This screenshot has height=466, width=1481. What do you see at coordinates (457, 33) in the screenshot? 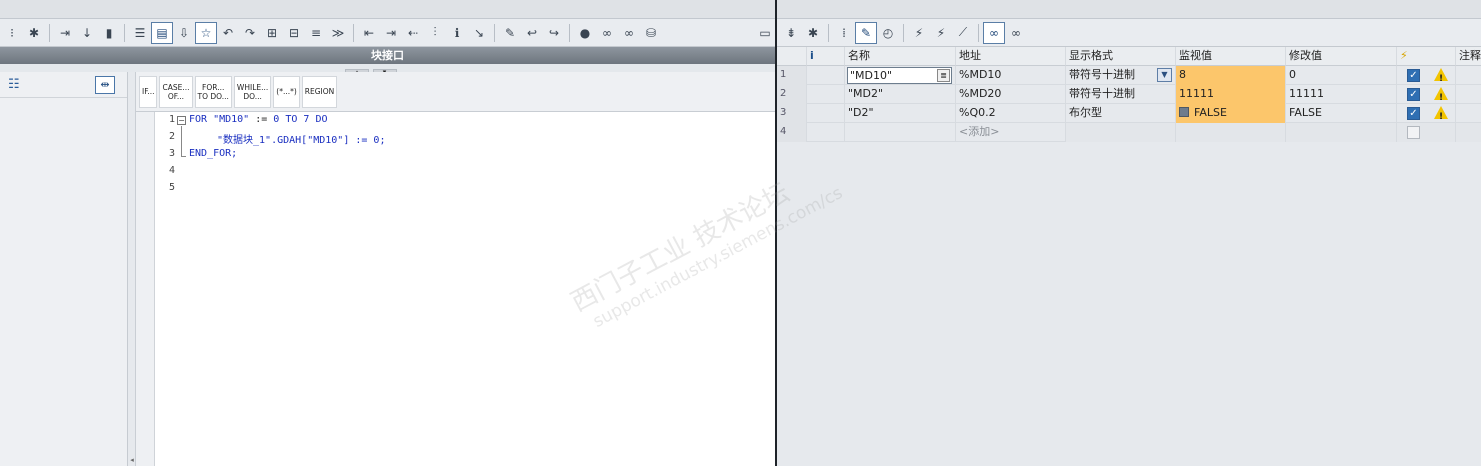
I see `comment-icon: ℹ` at bounding box center [457, 33].